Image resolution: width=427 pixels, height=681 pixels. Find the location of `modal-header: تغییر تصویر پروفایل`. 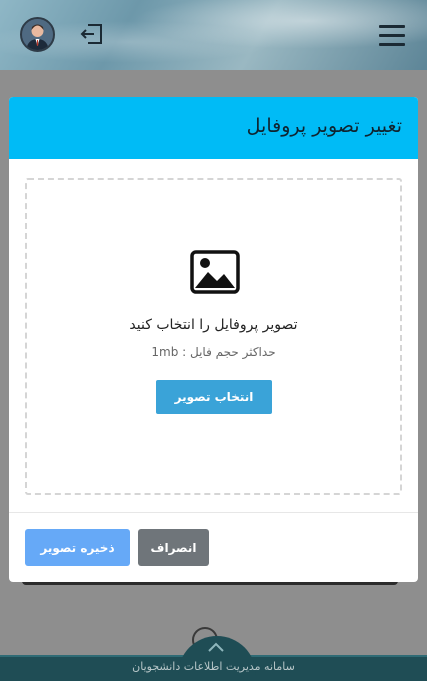

modal-header: تغییر تصویر پروفایل is located at coordinates (213, 128).